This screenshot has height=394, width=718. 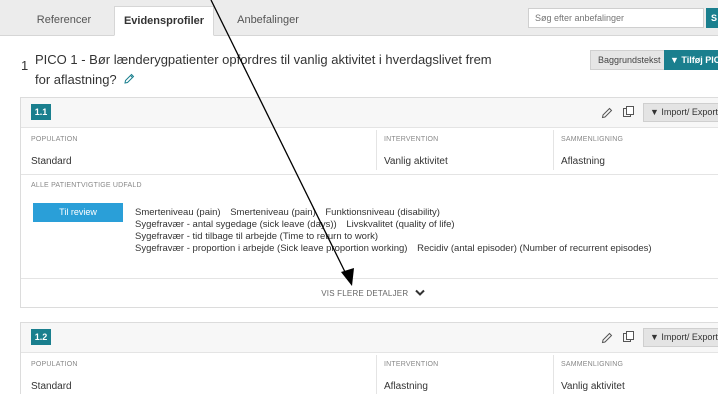 I want to click on tab-referencer: Referencer, so click(x=64, y=21).